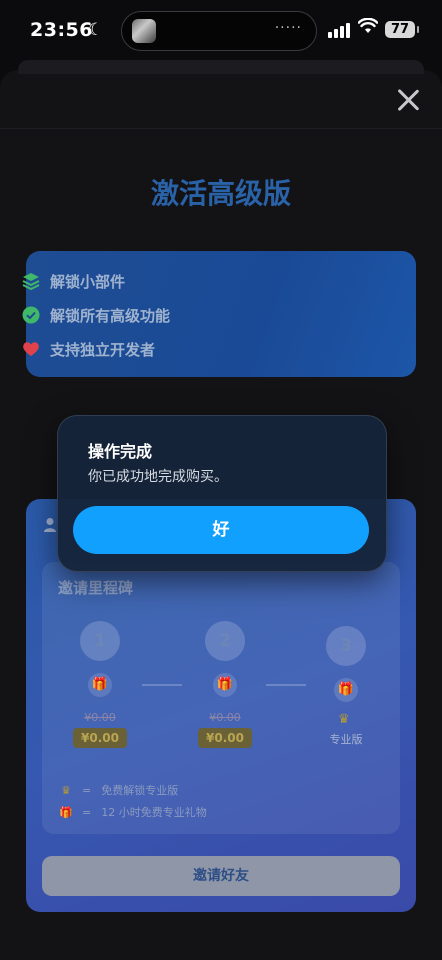 This screenshot has width=442, height=960. What do you see at coordinates (346, 739) in the screenshot?
I see `pro-reward-label: 专业版` at bounding box center [346, 739].